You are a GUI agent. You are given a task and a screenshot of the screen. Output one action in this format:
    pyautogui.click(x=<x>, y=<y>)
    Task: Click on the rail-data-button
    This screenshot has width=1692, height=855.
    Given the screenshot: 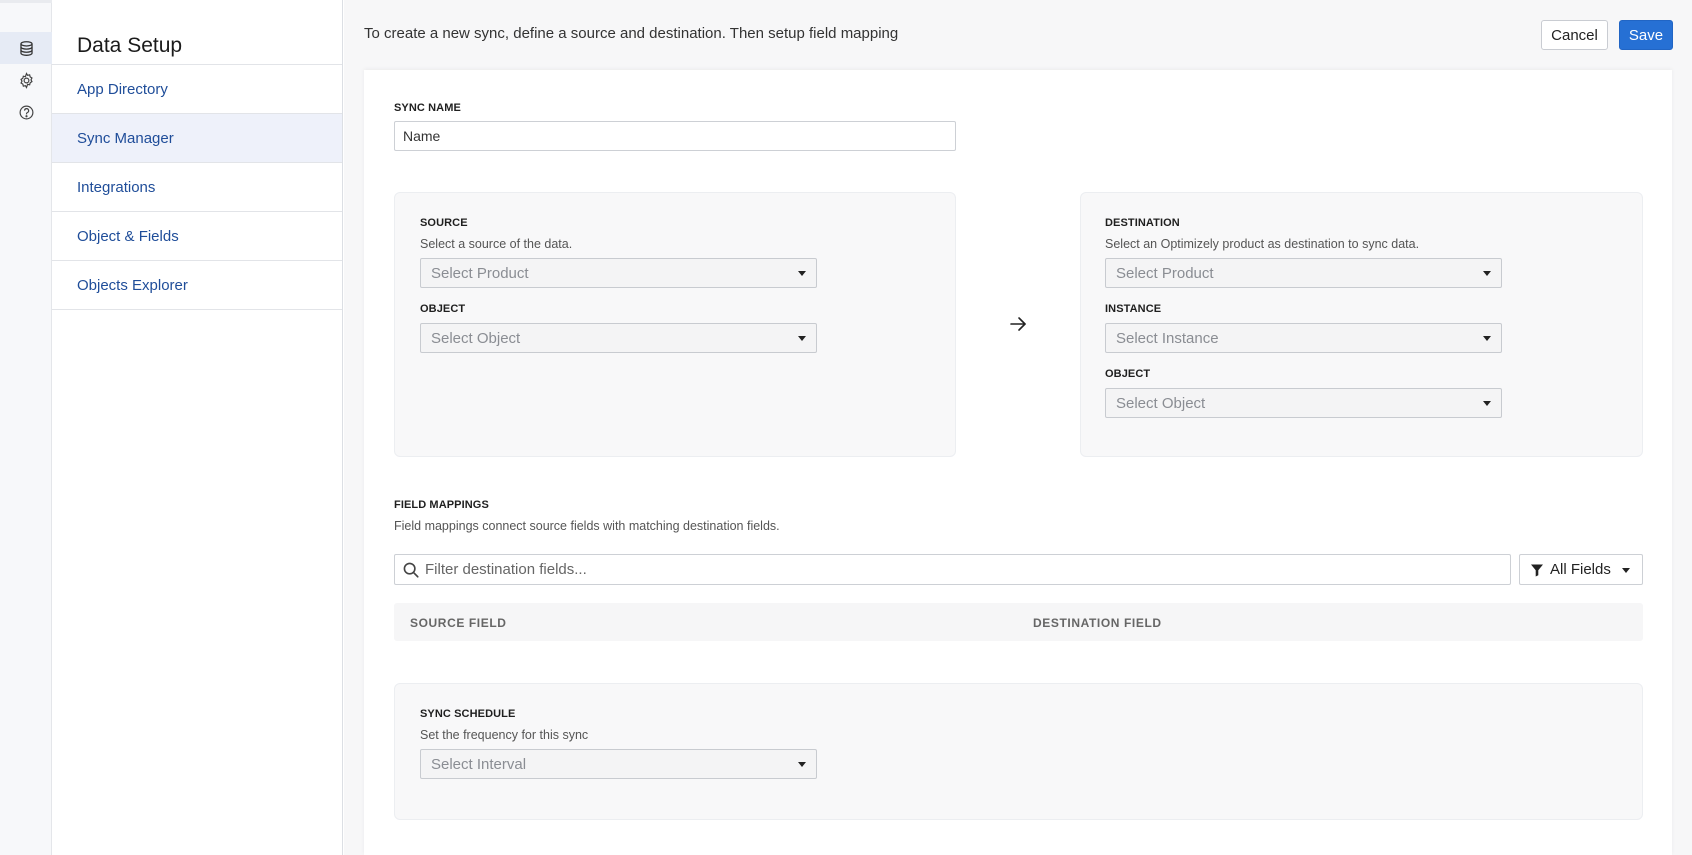 What is the action you would take?
    pyautogui.click(x=26, y=48)
    